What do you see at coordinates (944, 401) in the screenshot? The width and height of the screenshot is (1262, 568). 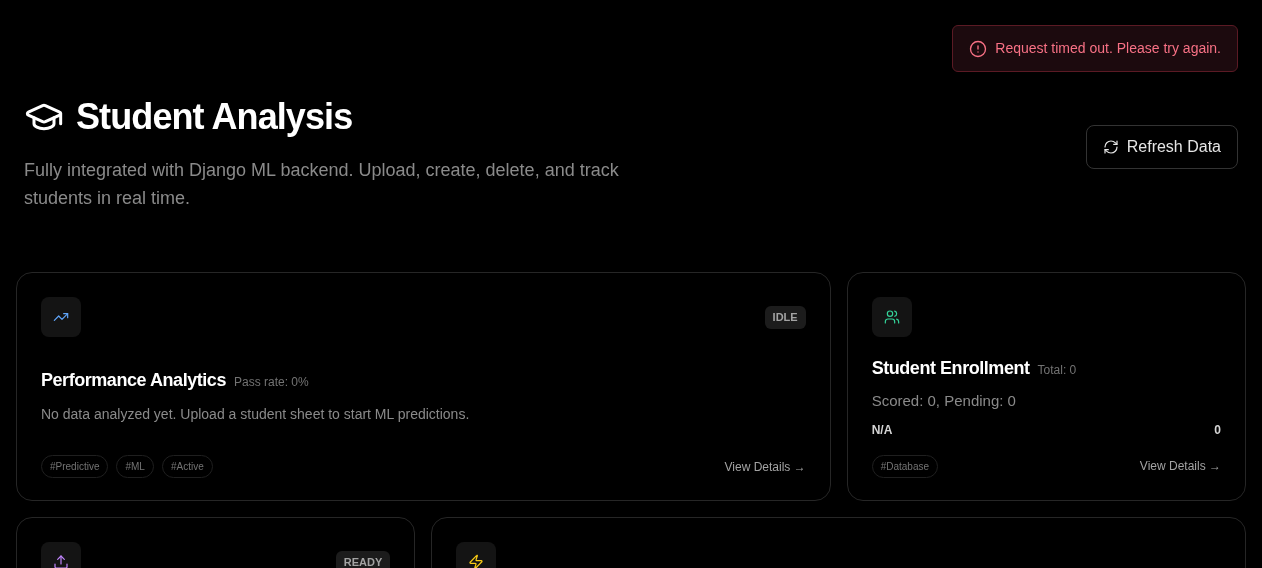 I see `card-description: Scored: 0, Pending: 0` at bounding box center [944, 401].